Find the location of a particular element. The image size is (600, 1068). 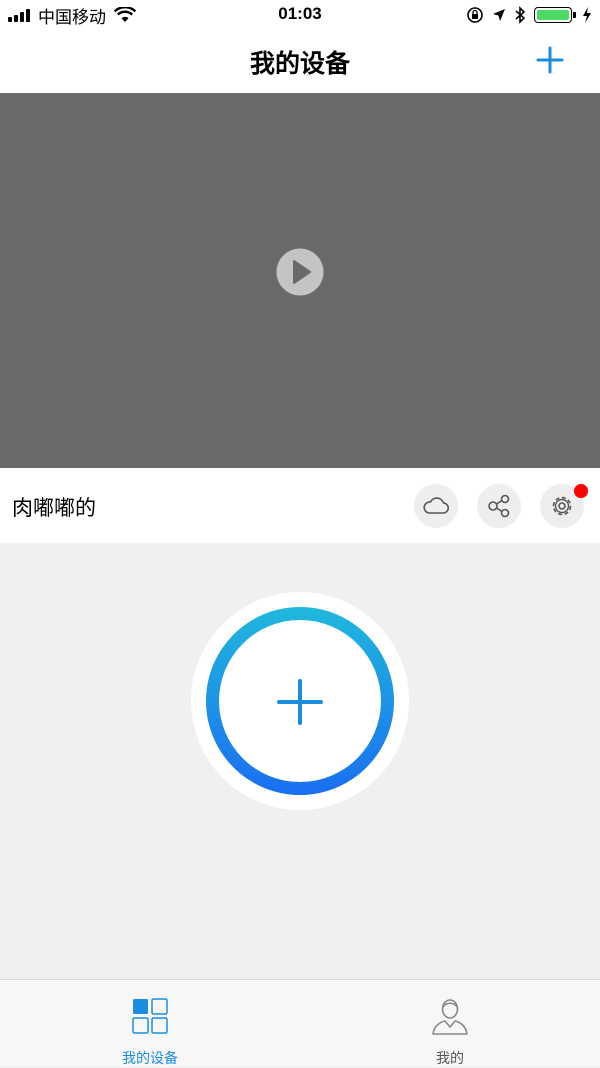

notification-badge is located at coordinates (581, 491).